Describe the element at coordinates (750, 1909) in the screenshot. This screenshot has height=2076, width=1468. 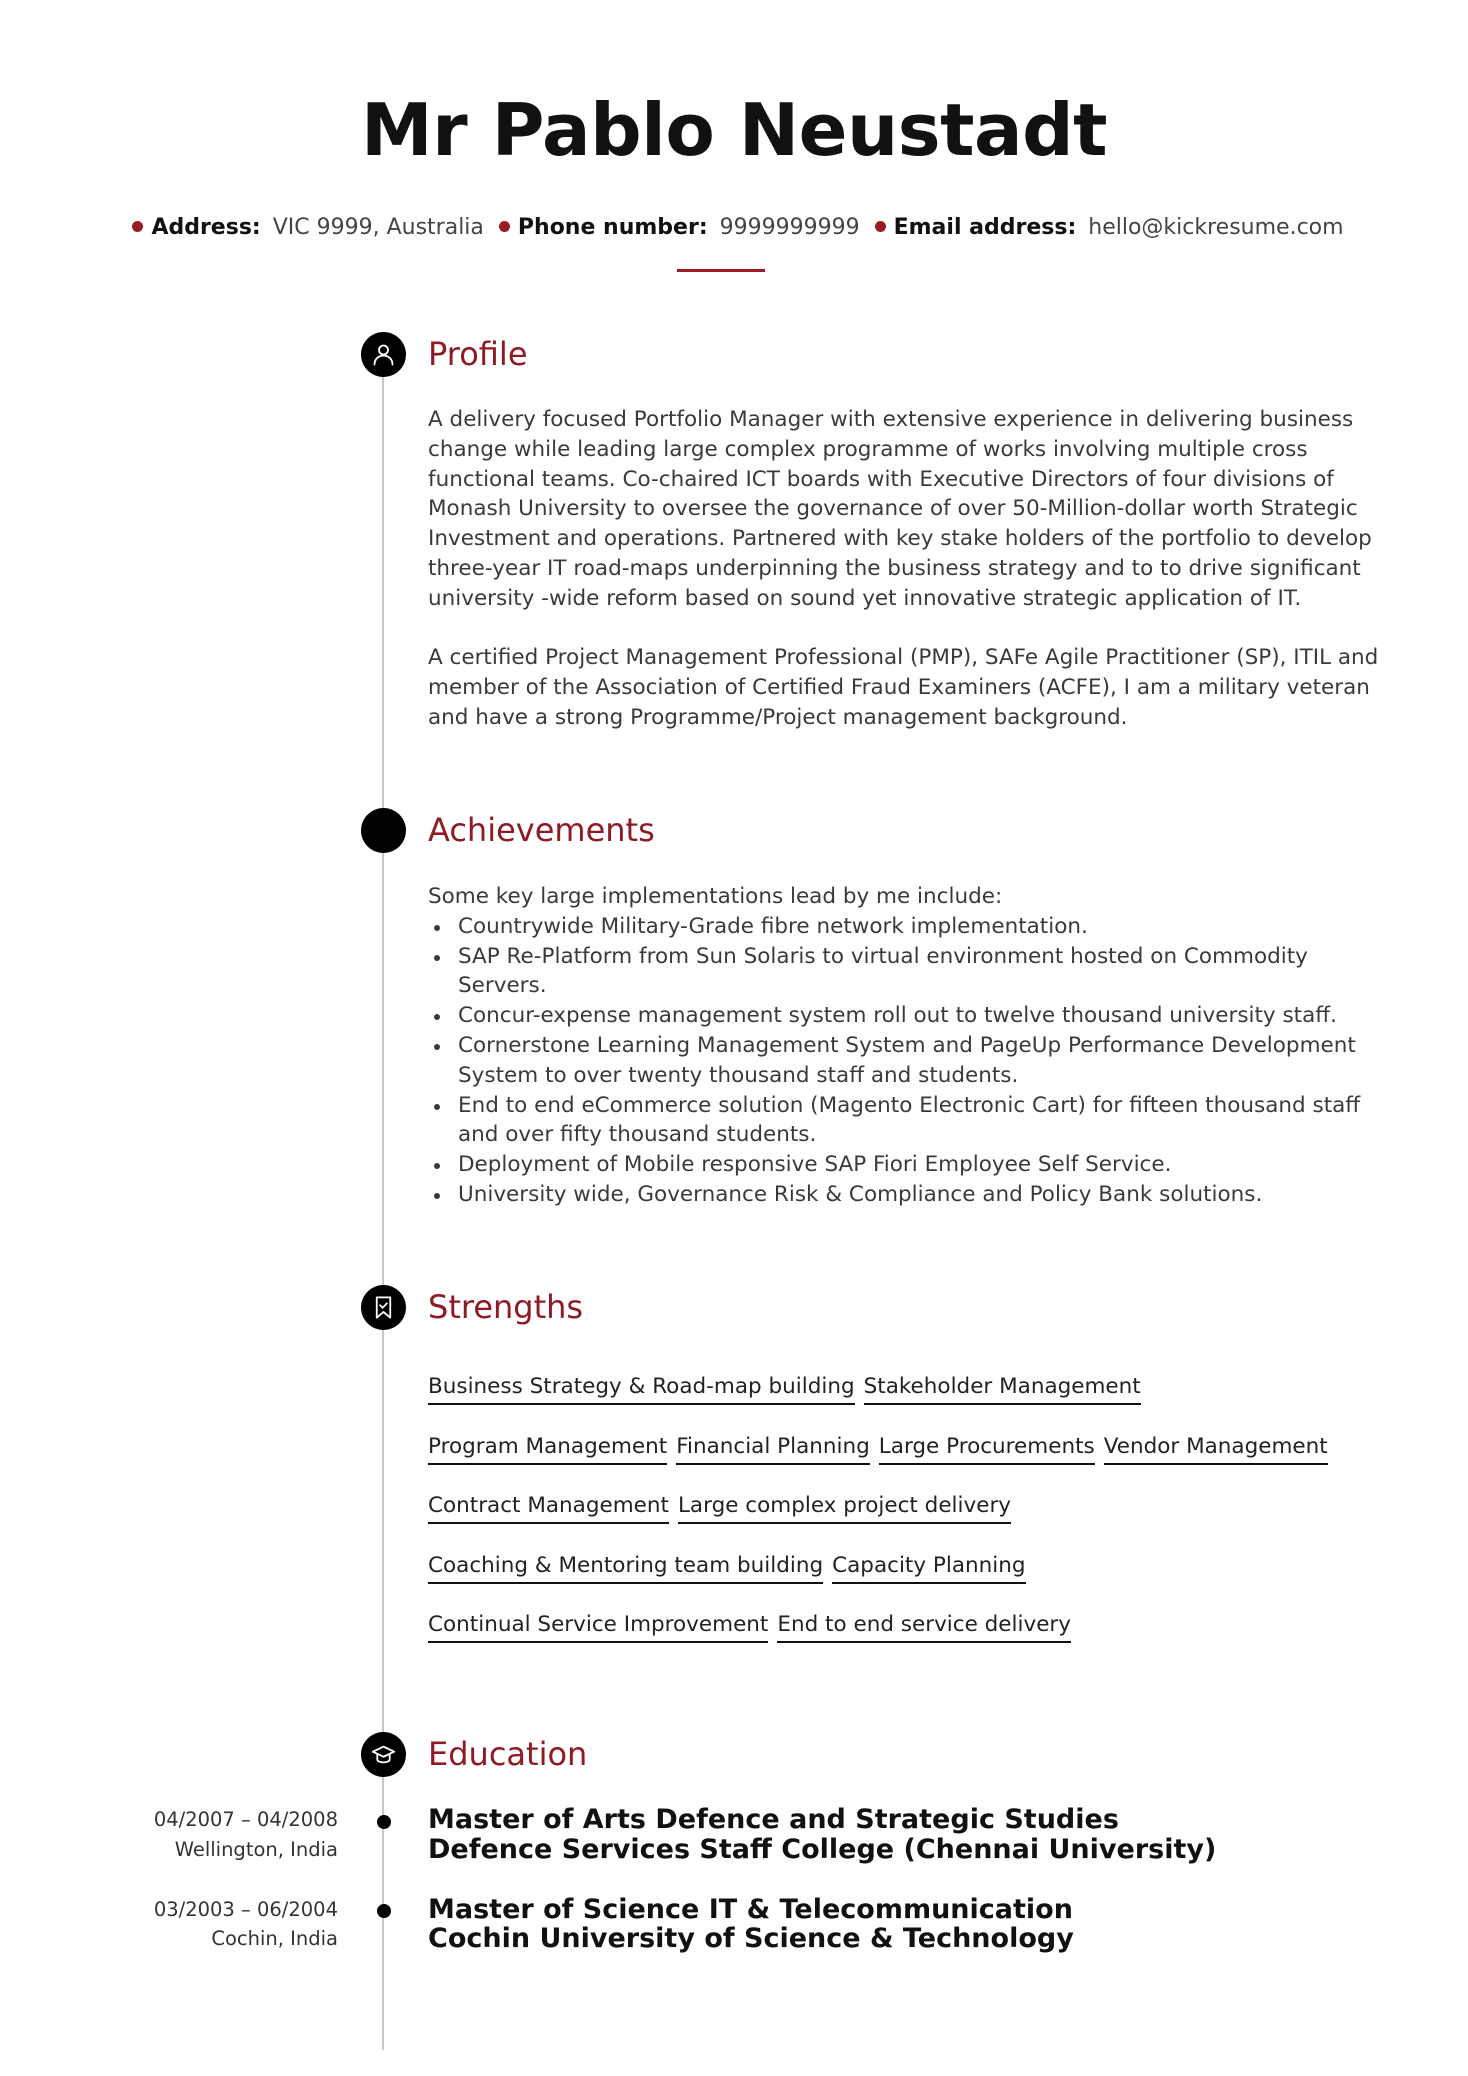
I see `education-degree: Master of Science IT & Telecommunication` at that location.